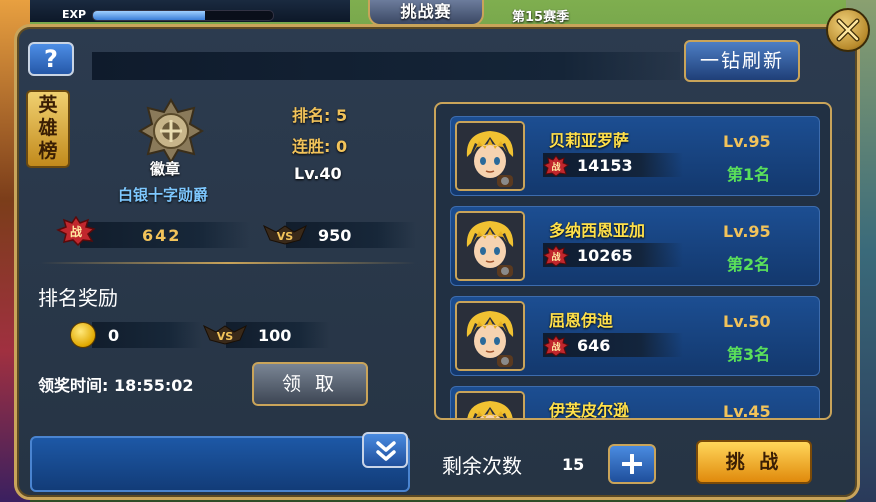 This screenshot has width=876, height=502. Describe the element at coordinates (149, 15) in the screenshot. I see `exp-bar-fill` at that location.